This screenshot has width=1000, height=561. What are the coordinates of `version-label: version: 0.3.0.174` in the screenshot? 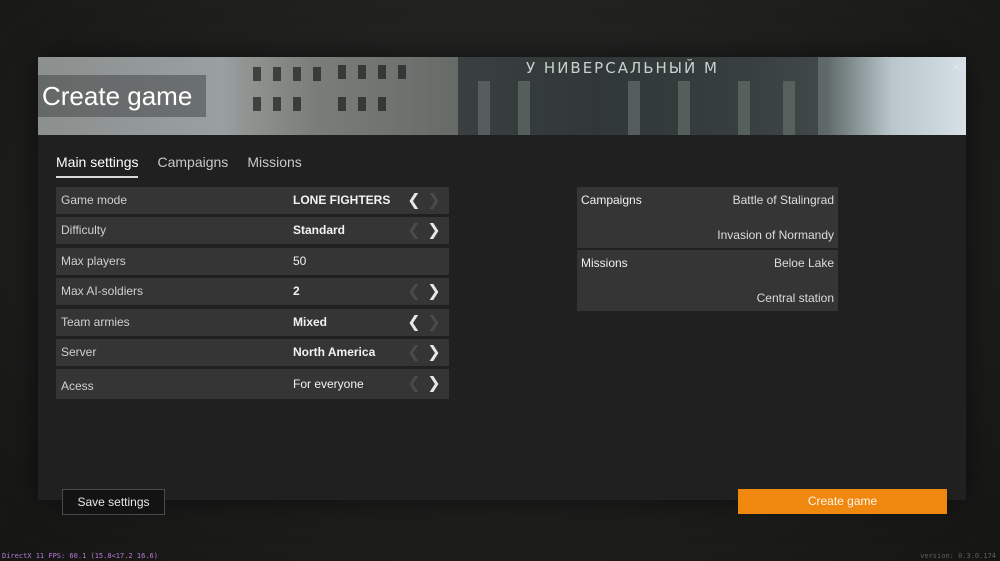 It's located at (958, 556).